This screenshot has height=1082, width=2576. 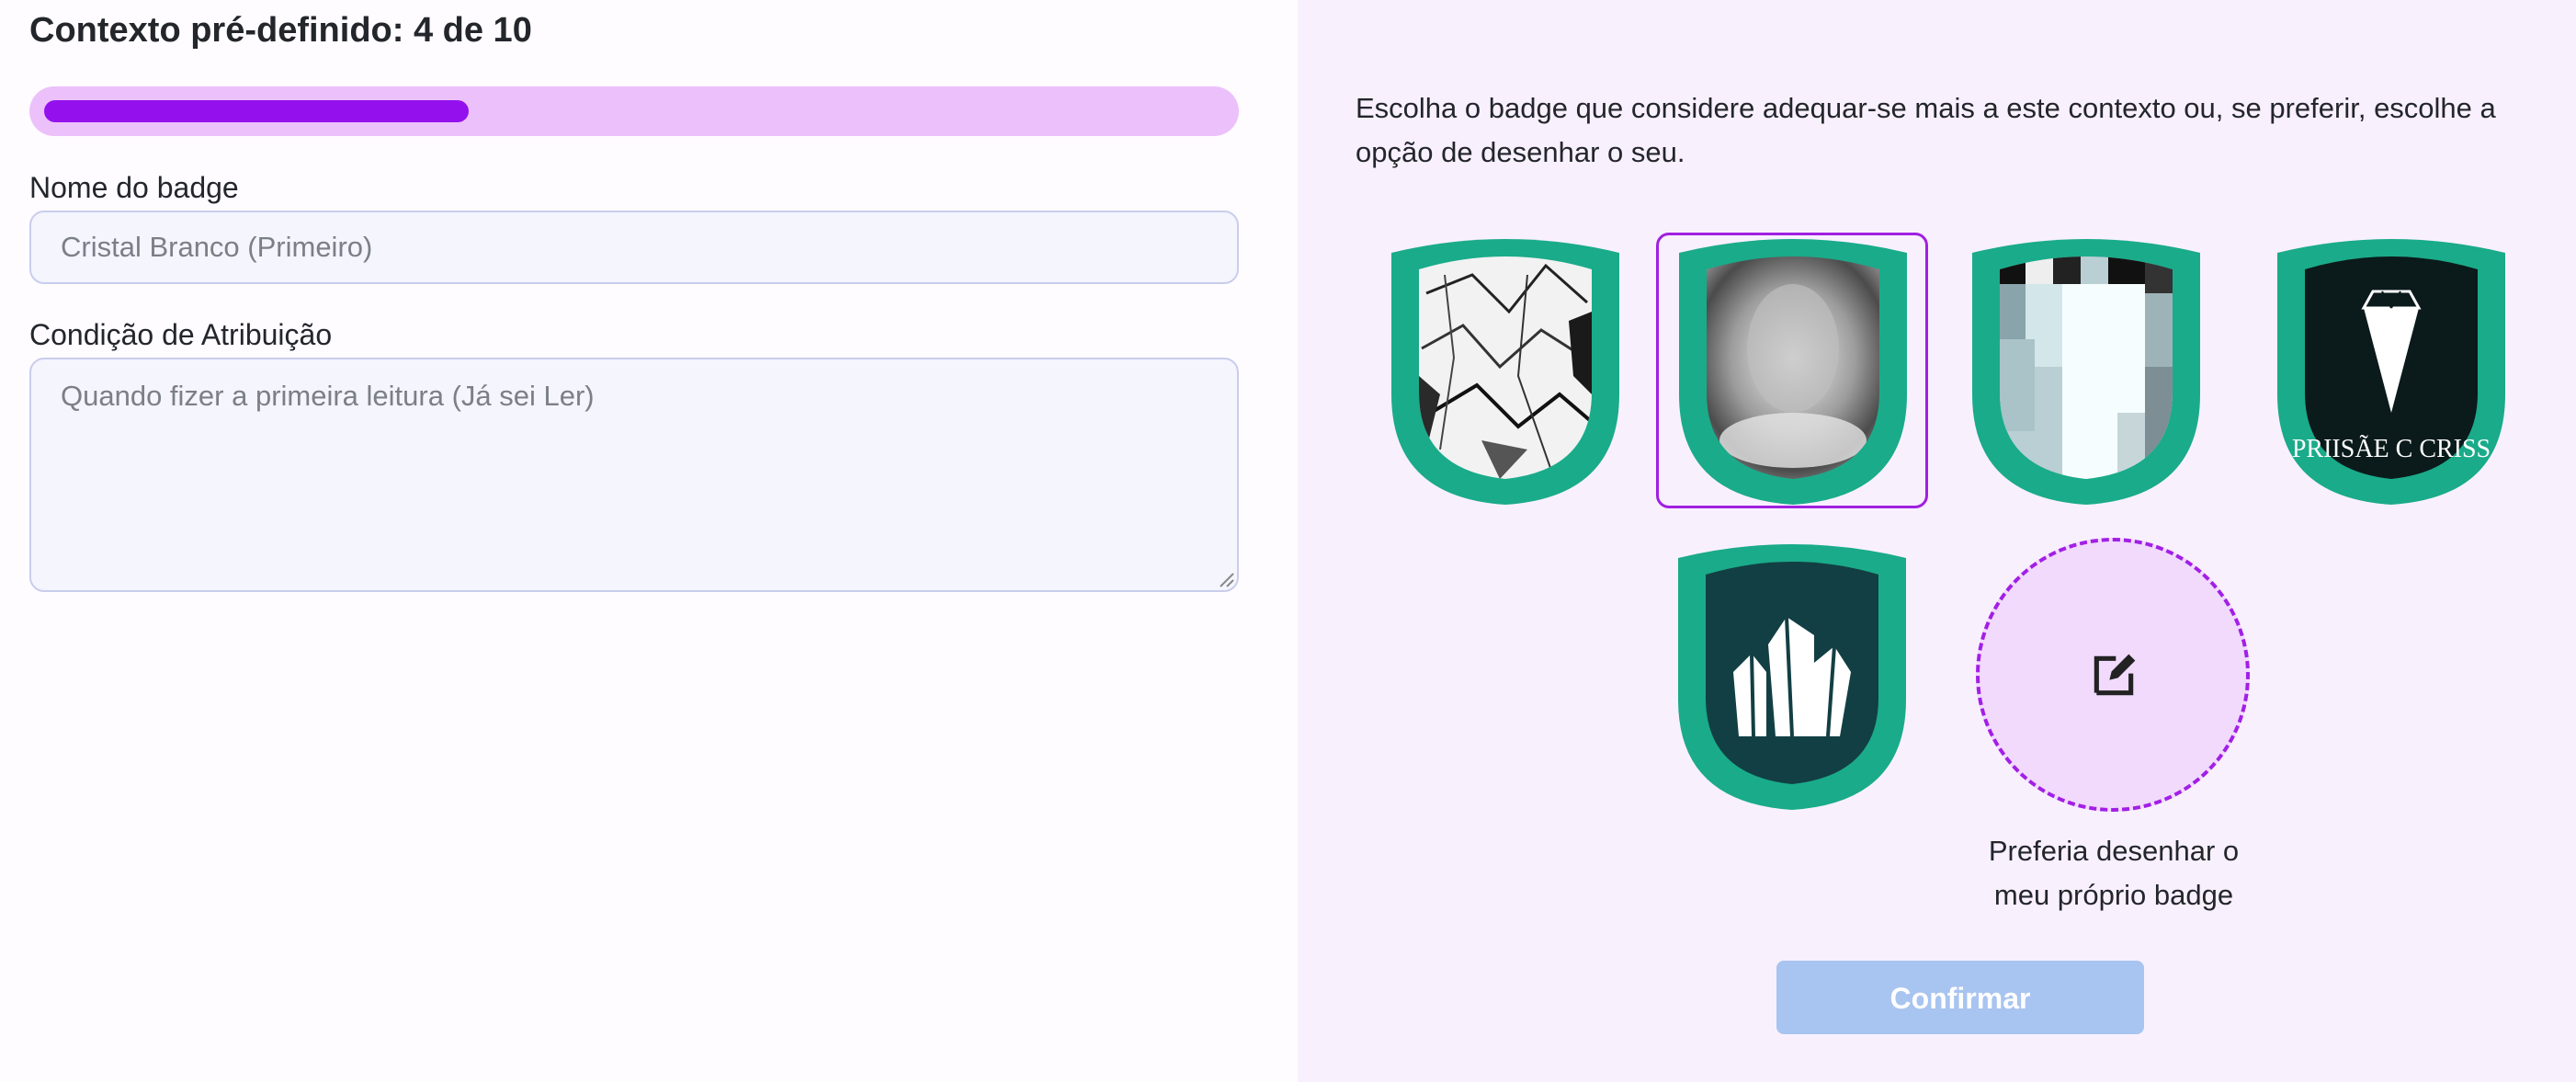 I want to click on badge-option-crystal-cluster, so click(x=1792, y=676).